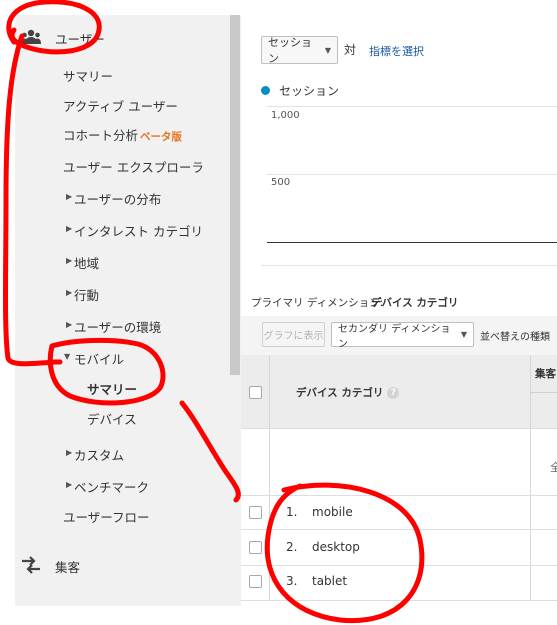 The height and width of the screenshot is (625, 557). What do you see at coordinates (86, 294) in the screenshot?
I see `sidebar-item-behavior: 行動` at bounding box center [86, 294].